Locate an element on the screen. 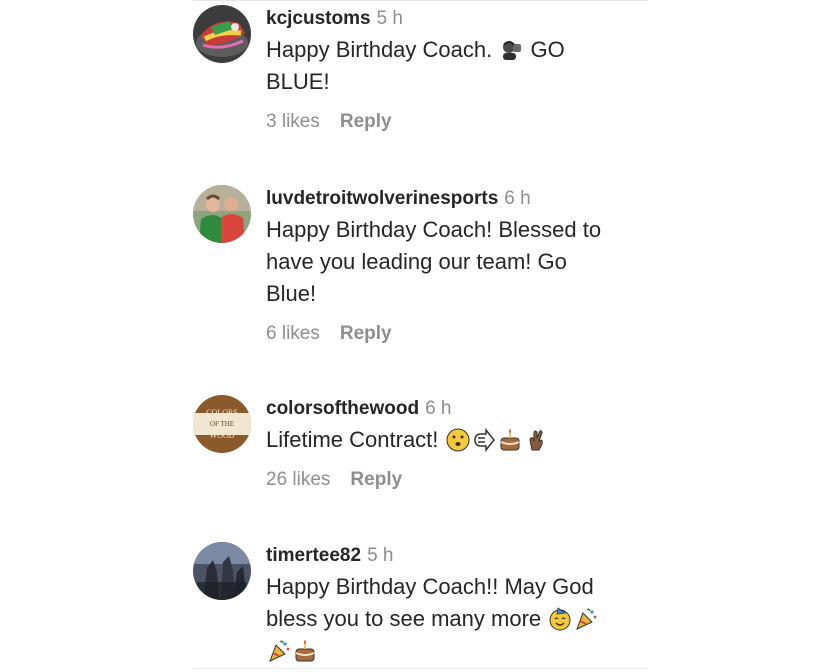  right-arrow-emoji-icon is located at coordinates (484, 440).